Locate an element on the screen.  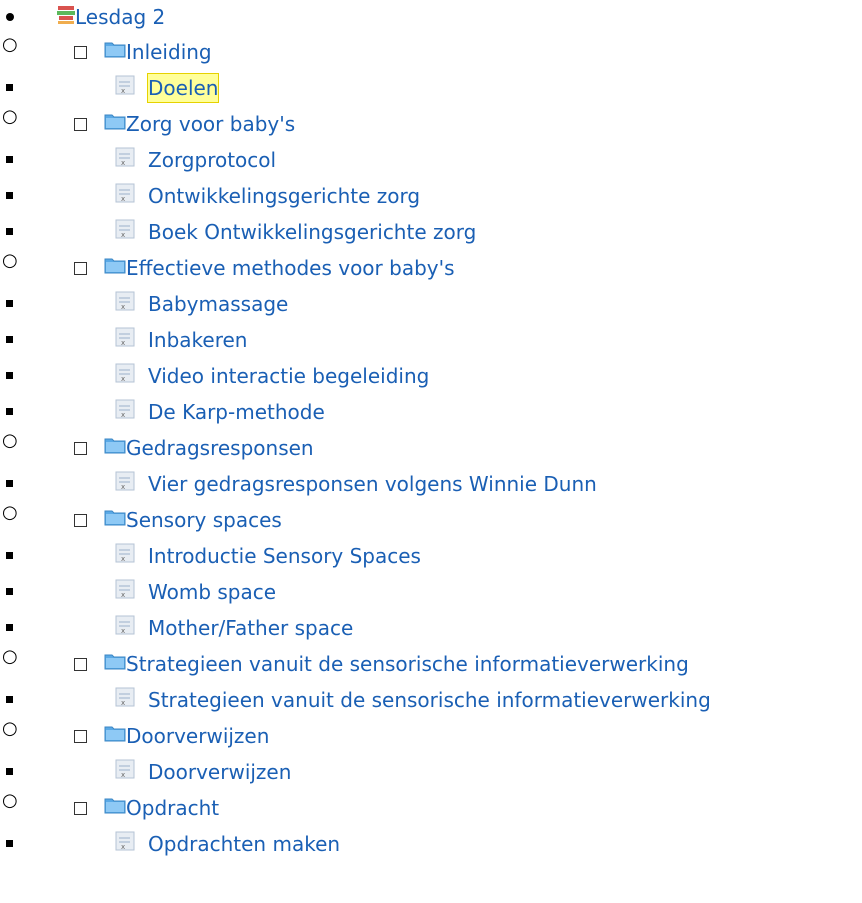
tree-item: x Mother/Father space is located at coordinates (431, 631).